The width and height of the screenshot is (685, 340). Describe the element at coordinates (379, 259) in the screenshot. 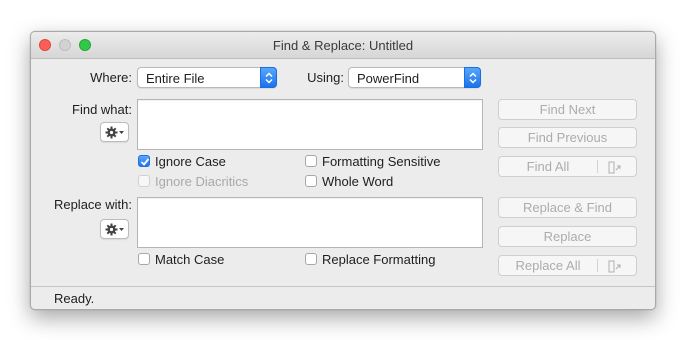

I see `replace-formatting-label: Replace Formatting` at that location.